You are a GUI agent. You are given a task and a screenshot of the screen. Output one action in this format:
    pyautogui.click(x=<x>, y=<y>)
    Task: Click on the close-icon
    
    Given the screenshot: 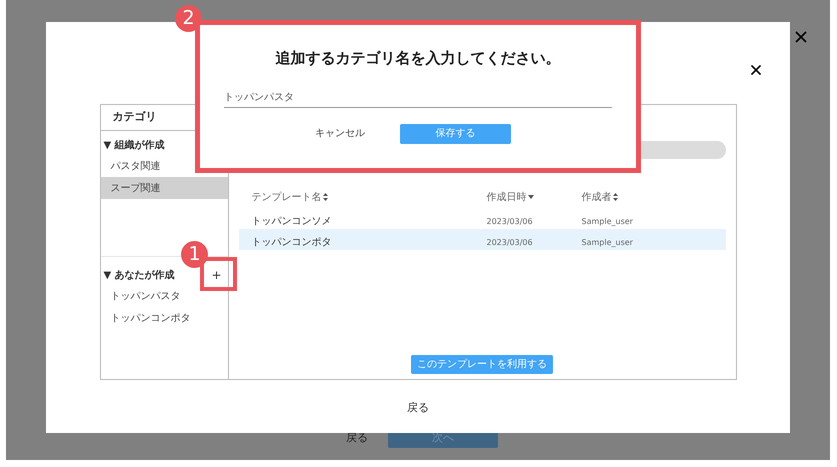 What is the action you would take?
    pyautogui.click(x=756, y=70)
    